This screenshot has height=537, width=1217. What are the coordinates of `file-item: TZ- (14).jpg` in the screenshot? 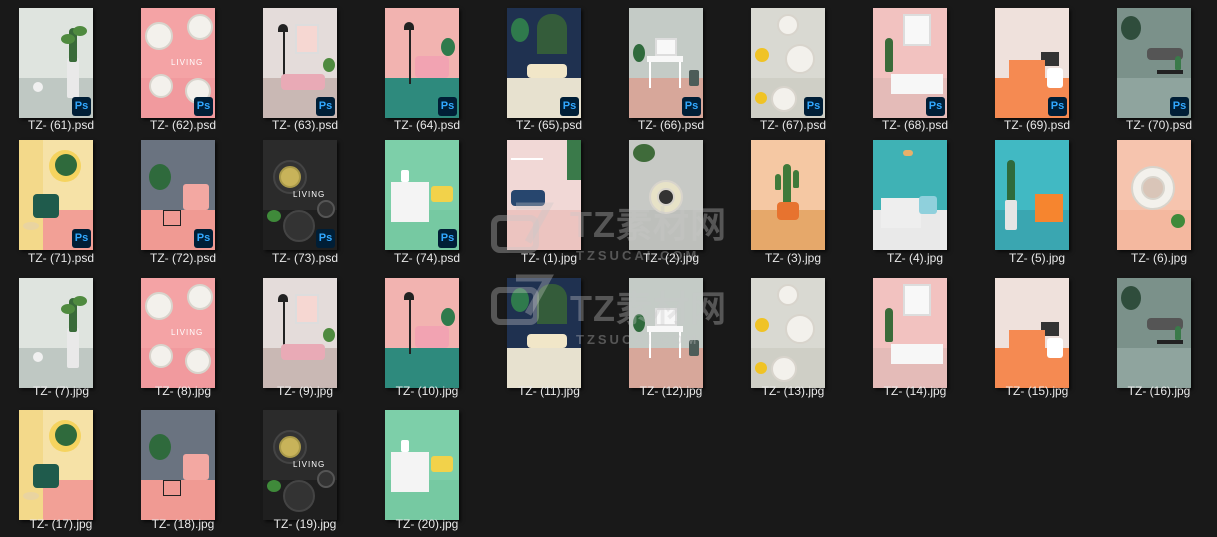 It's located at (915, 199).